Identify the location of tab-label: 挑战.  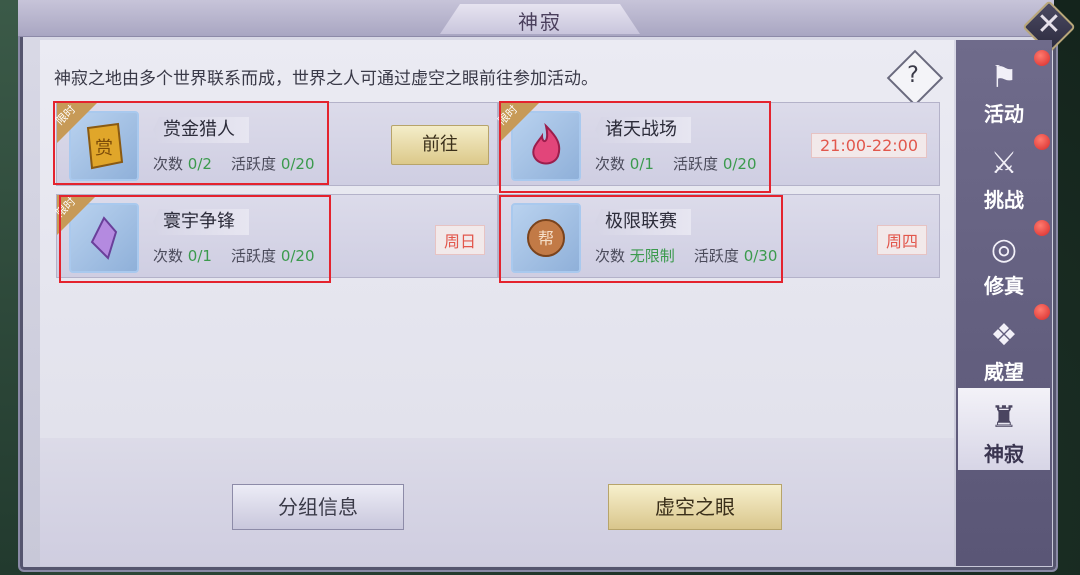
(1004, 200).